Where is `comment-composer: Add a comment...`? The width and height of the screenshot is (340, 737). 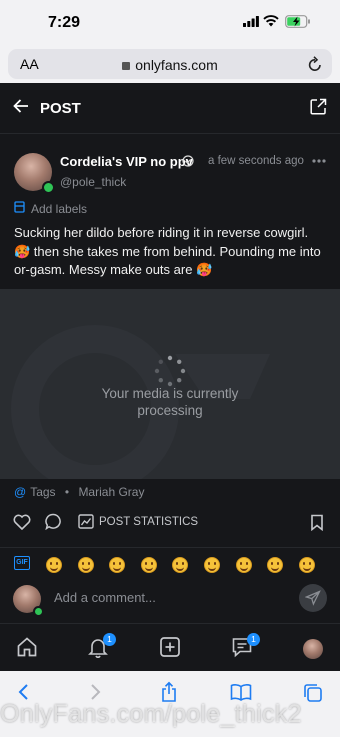
comment-composer: Add a comment... is located at coordinates (170, 601).